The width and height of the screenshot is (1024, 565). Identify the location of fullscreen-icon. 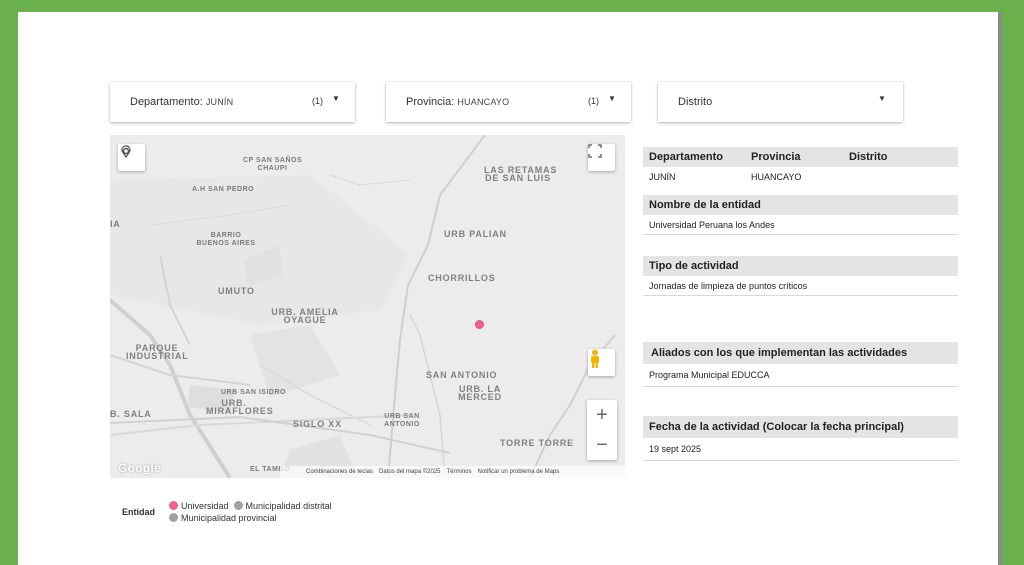
(601, 157).